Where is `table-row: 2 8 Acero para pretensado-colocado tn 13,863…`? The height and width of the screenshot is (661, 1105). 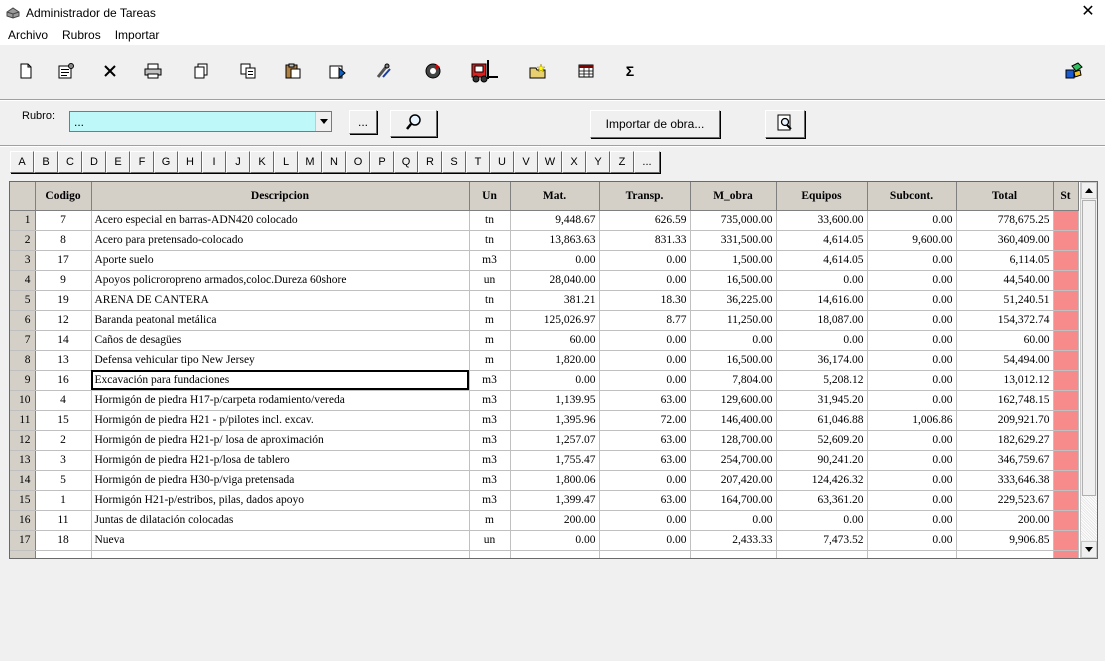
table-row: 2 8 Acero para pretensado-colocado tn 13,863… is located at coordinates (544, 240).